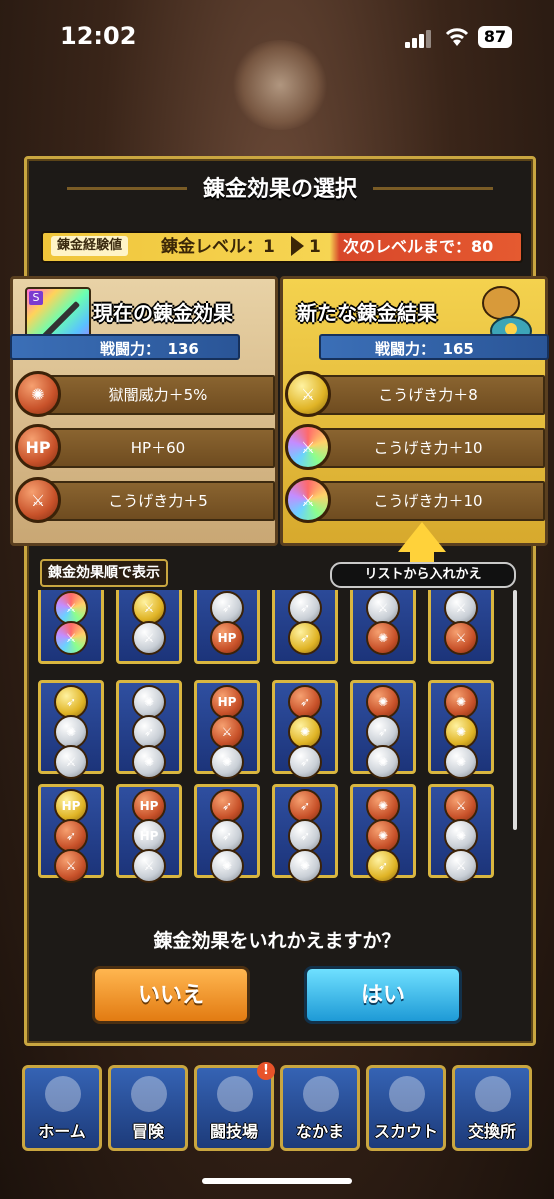 The height and width of the screenshot is (1199, 554). I want to click on notification-badge: !, so click(266, 1071).